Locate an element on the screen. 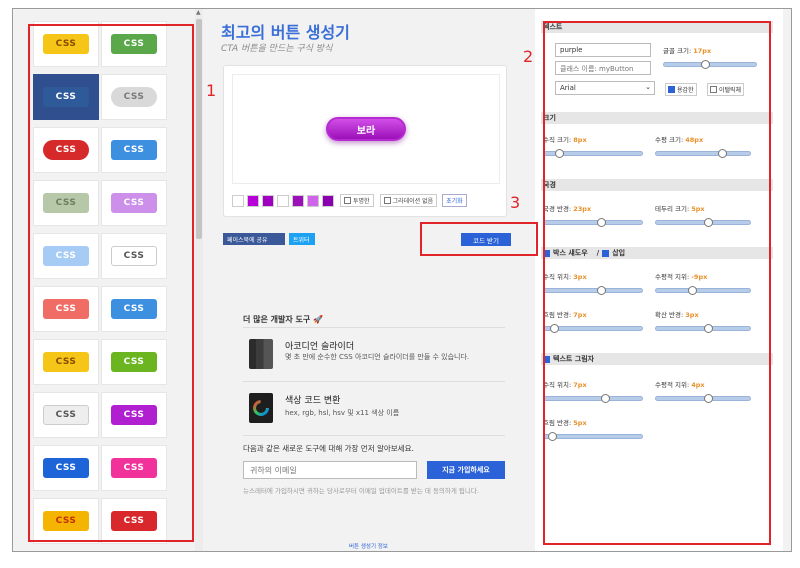  transparent-toggle: 투명한 is located at coordinates (357, 200).